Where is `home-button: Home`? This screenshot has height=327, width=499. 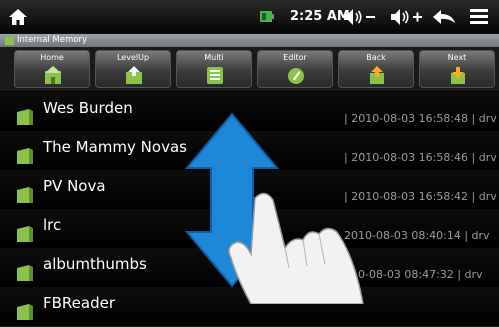 home-button: Home is located at coordinates (52, 69).